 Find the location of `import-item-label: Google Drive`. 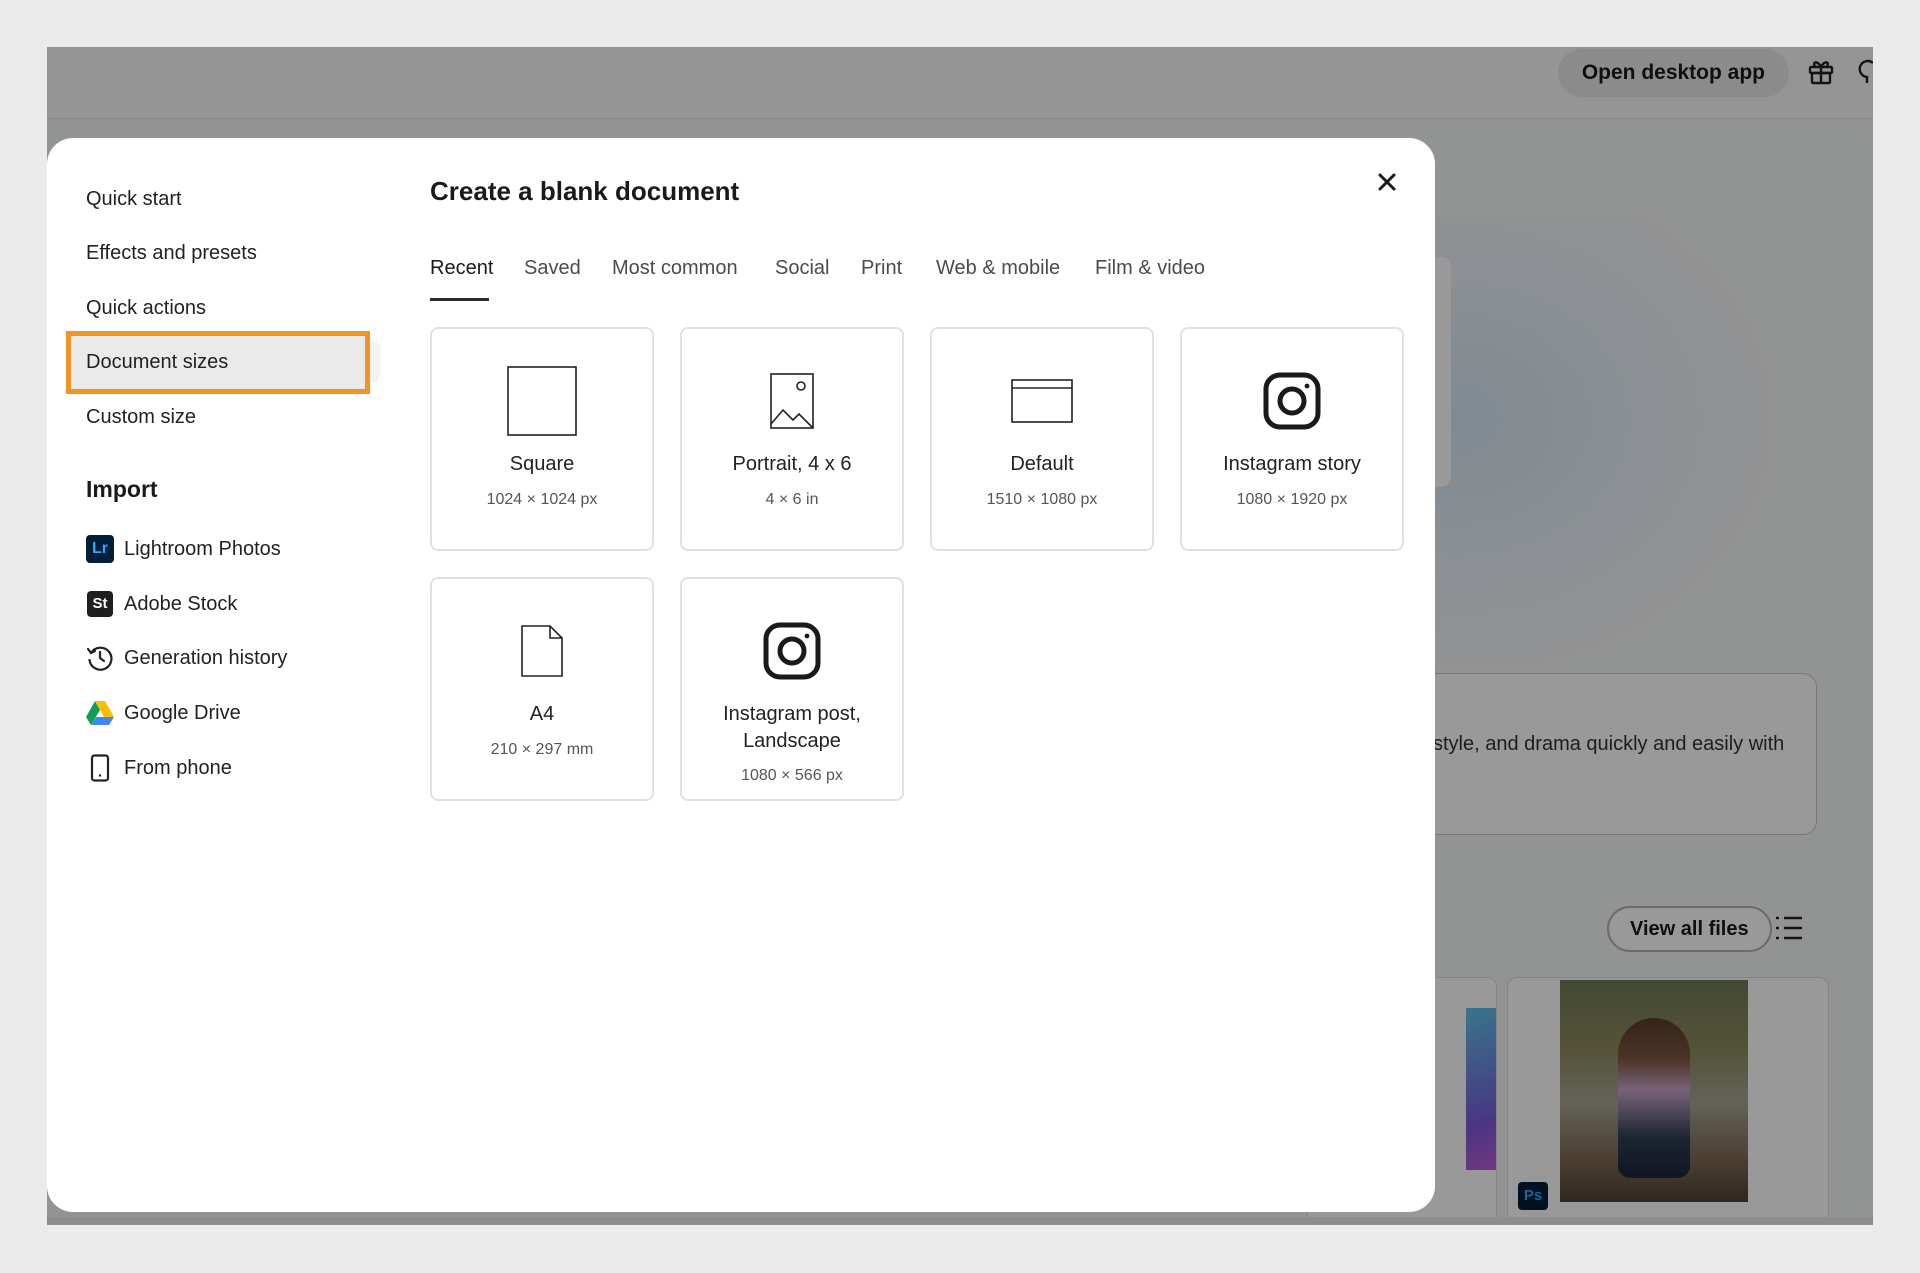

import-item-label: Google Drive is located at coordinates (182, 712).